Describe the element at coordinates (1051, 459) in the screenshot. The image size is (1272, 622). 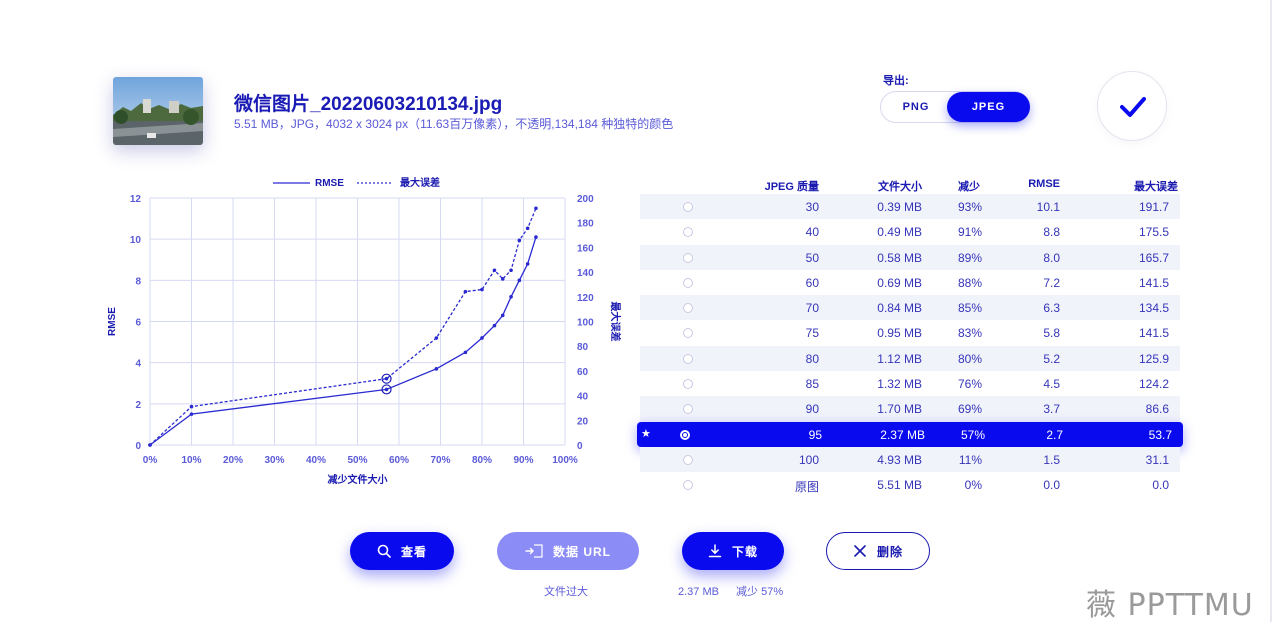
I see `cell-rmse: 1.5` at that location.